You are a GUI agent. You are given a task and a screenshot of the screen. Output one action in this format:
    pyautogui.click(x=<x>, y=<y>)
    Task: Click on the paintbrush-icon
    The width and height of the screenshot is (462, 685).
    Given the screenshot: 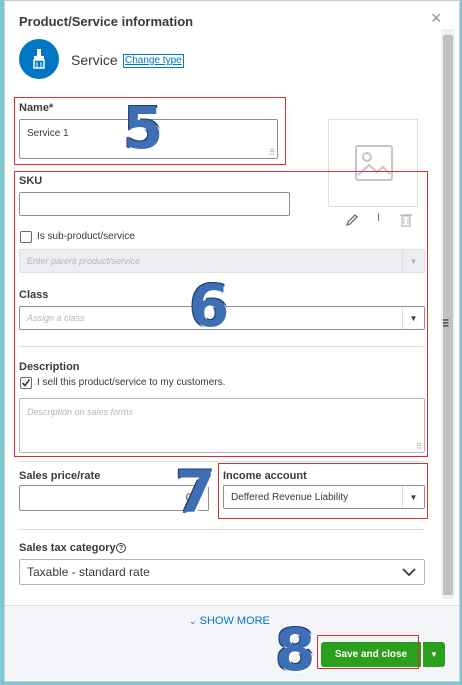 What is the action you would take?
    pyautogui.click(x=39, y=59)
    